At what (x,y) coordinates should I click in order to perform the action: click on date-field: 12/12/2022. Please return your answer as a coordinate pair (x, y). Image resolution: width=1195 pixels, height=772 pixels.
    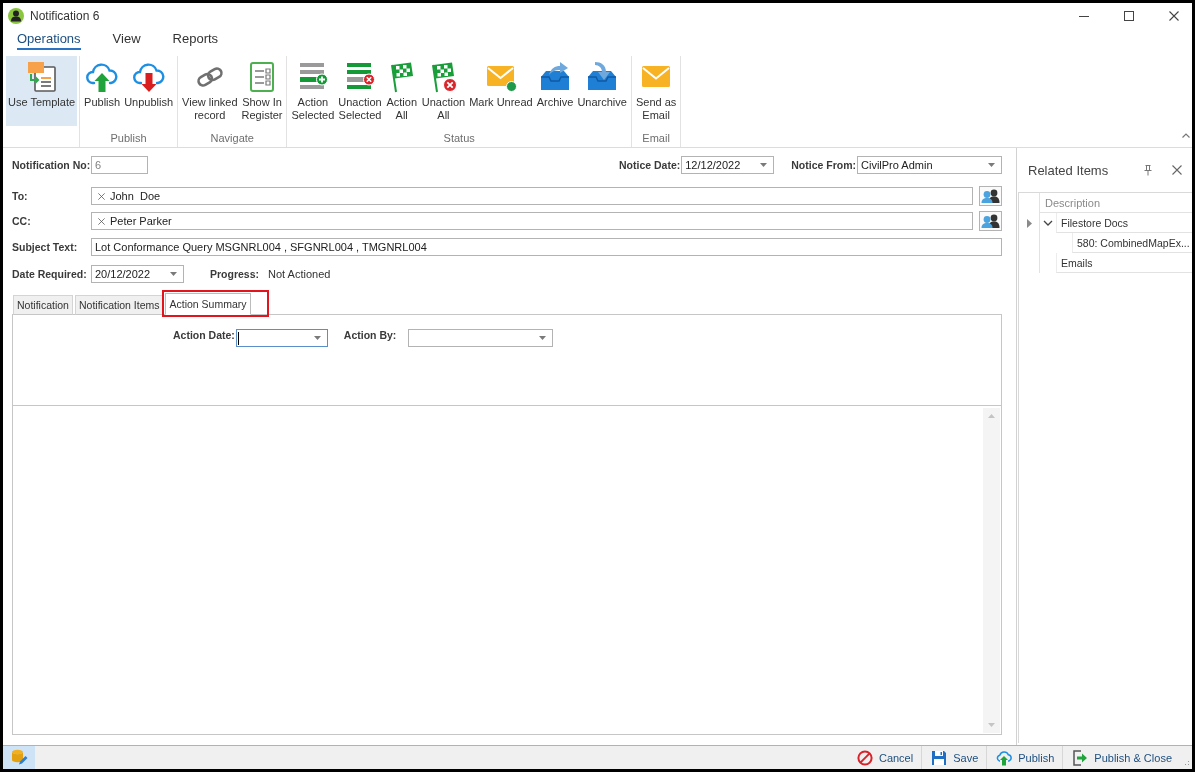
    Looking at the image, I should click on (728, 165).